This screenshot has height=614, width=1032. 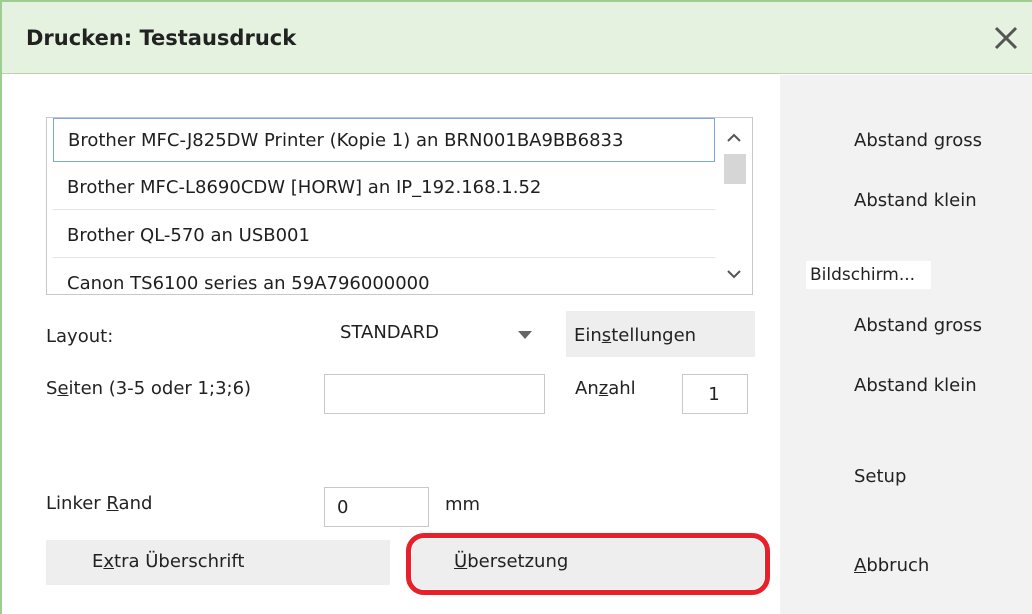 I want to click on spacing-large-button: Abstand gross, so click(x=918, y=140).